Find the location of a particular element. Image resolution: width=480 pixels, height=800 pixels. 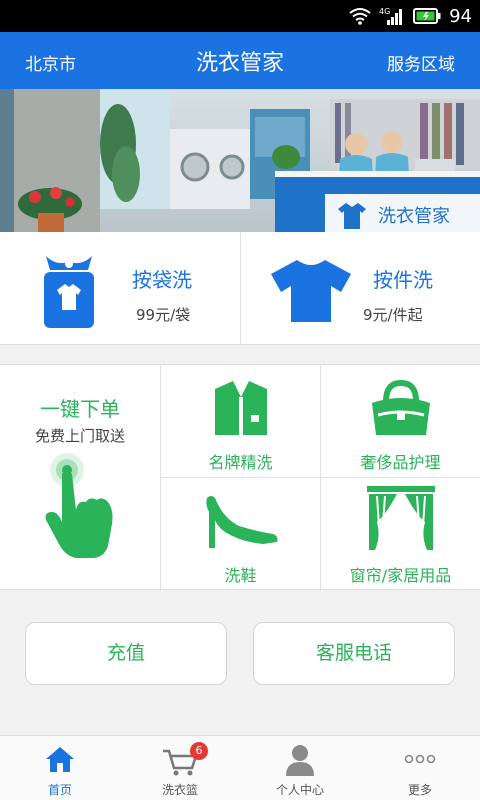

tap-hand-icon is located at coordinates (79, 505).